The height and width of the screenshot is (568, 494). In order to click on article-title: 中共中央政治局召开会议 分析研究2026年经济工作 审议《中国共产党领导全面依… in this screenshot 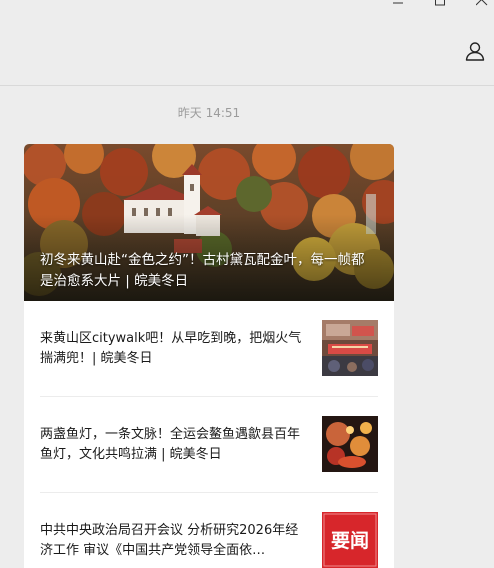, I will do `click(169, 540)`.